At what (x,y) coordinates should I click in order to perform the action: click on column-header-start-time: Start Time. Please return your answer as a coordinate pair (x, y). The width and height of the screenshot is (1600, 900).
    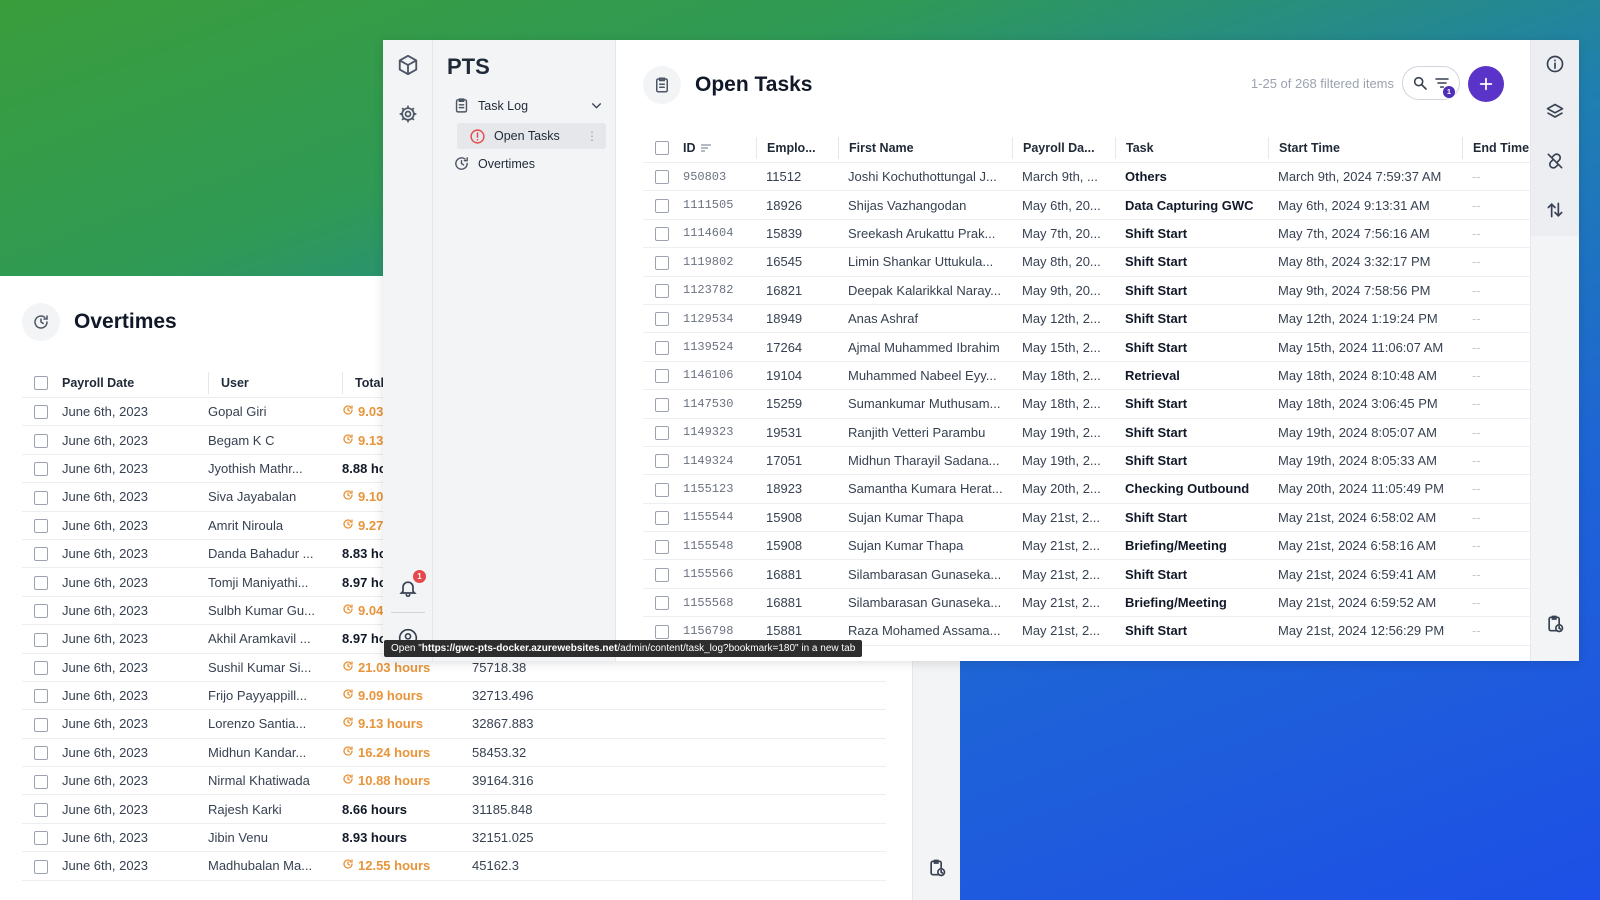
    Looking at the image, I should click on (1365, 147).